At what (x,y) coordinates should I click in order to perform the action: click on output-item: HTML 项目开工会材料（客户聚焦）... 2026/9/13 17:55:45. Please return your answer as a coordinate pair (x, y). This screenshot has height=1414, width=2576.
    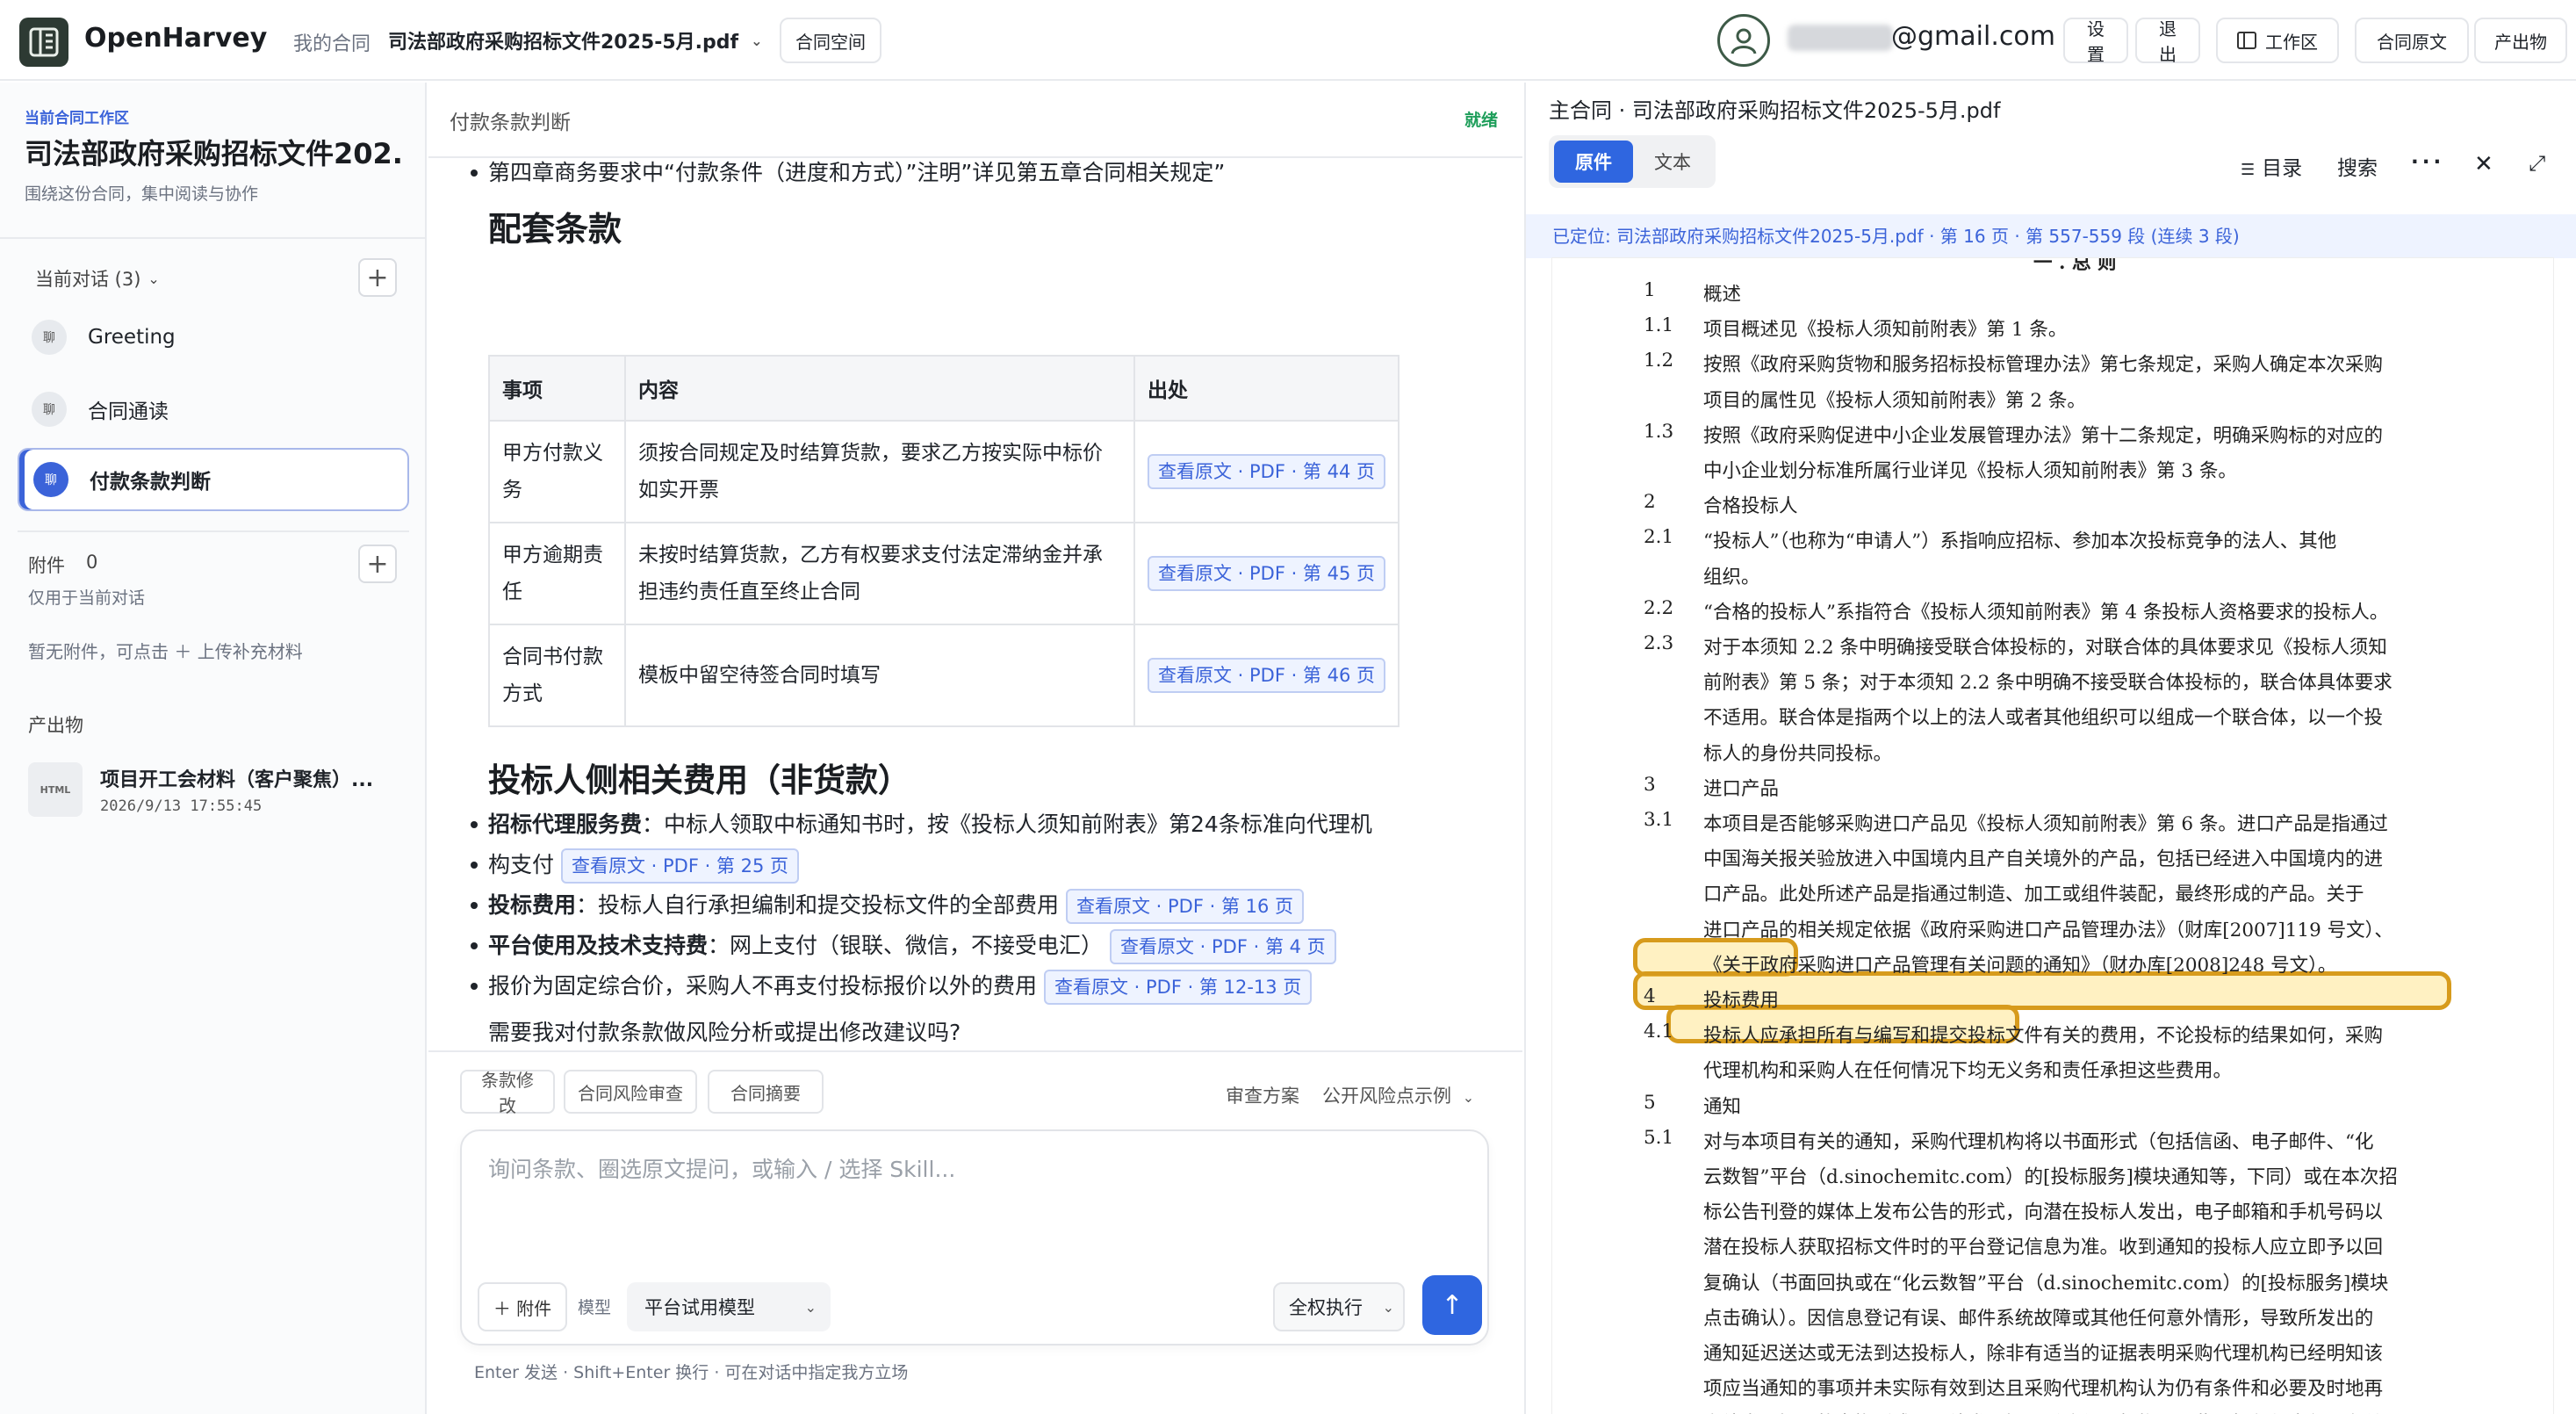
    Looking at the image, I should click on (212, 789).